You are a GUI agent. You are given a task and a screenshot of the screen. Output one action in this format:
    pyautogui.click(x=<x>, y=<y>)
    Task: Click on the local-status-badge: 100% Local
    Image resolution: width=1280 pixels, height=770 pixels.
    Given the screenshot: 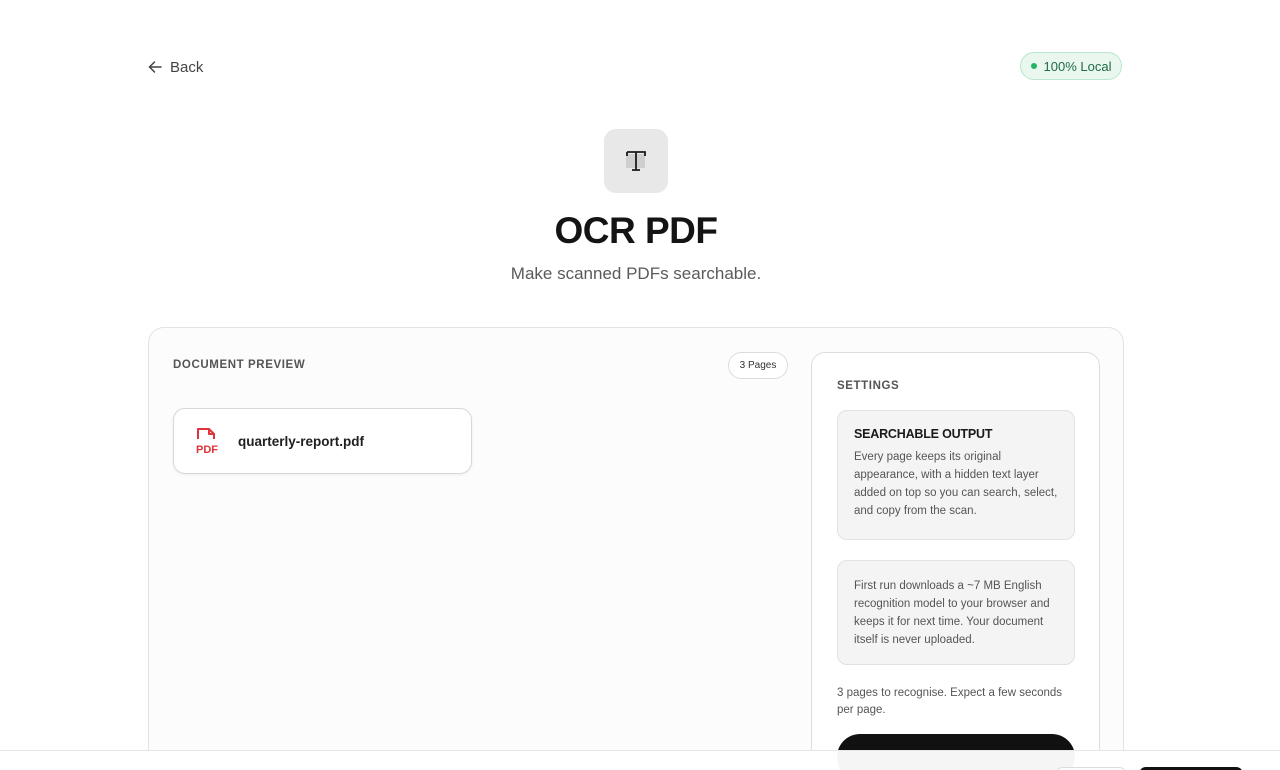 What is the action you would take?
    pyautogui.click(x=1071, y=66)
    